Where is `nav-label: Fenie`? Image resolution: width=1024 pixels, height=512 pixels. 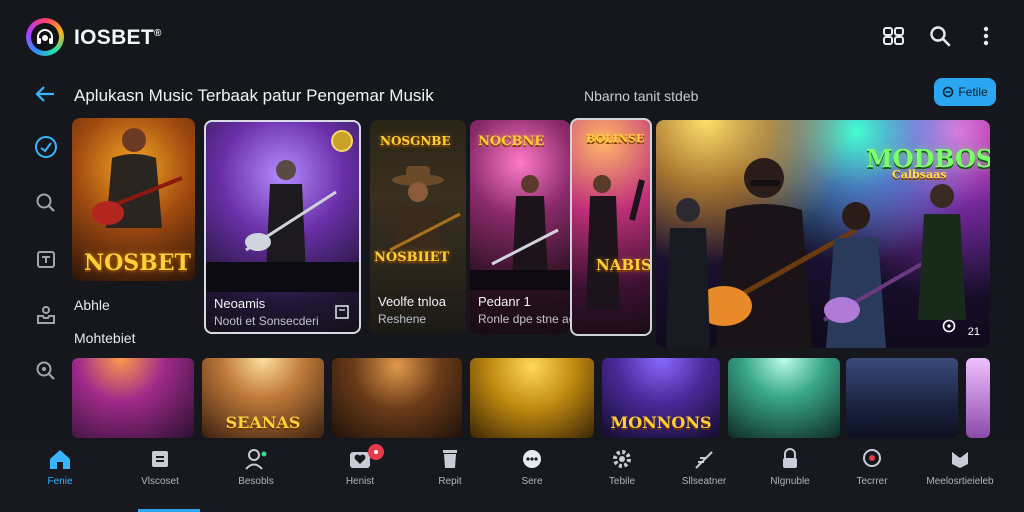 nav-label: Fenie is located at coordinates (60, 481).